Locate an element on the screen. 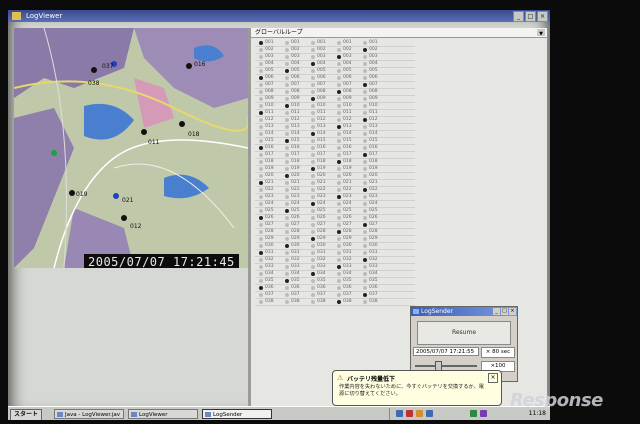 The width and height of the screenshot is (640, 424). dialog-titlebar: LogSender _ □ × is located at coordinates (464, 311).